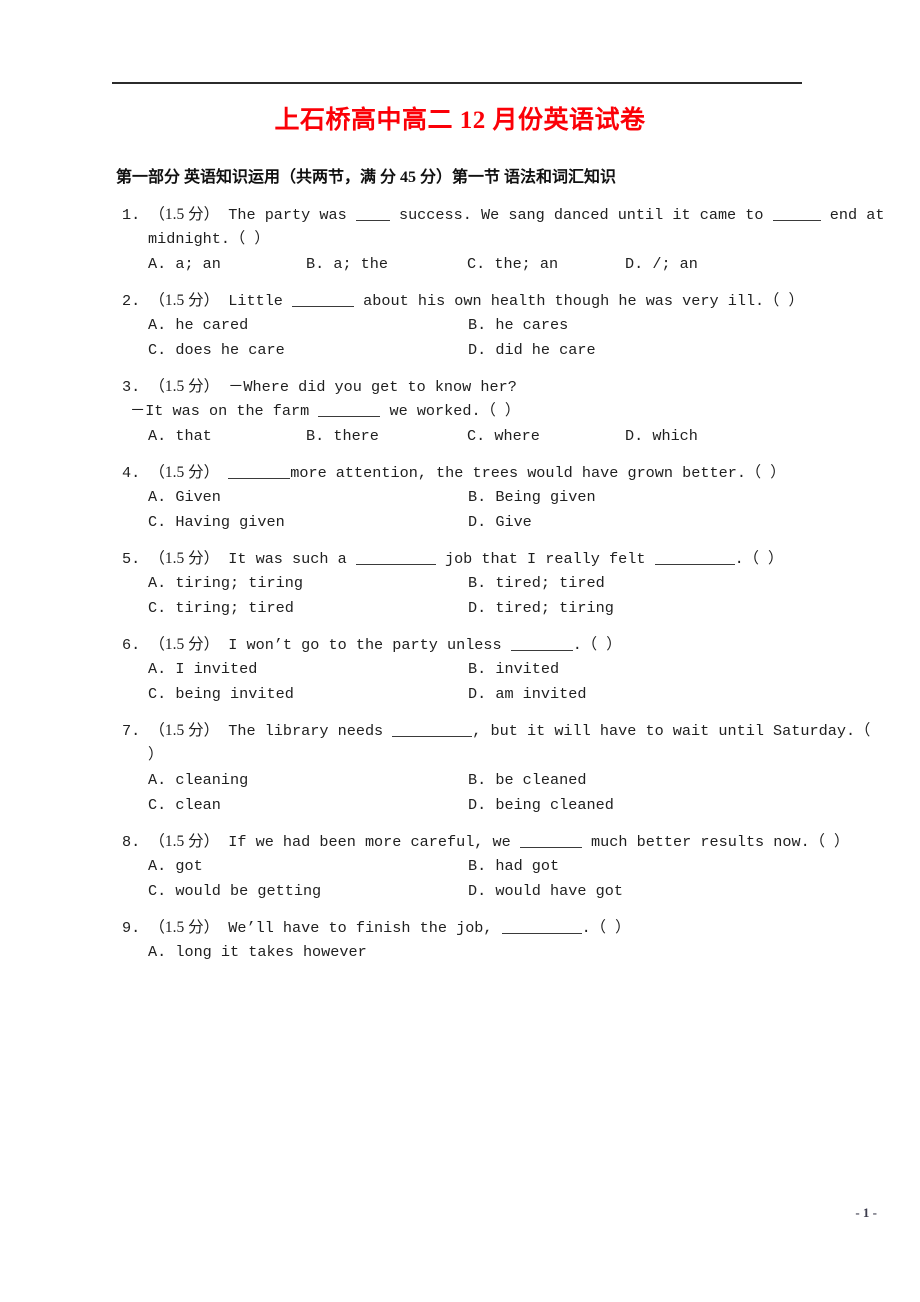 The width and height of the screenshot is (920, 1302). What do you see at coordinates (460, 755) in the screenshot?
I see `question-stem-continuation: ）` at bounding box center [460, 755].